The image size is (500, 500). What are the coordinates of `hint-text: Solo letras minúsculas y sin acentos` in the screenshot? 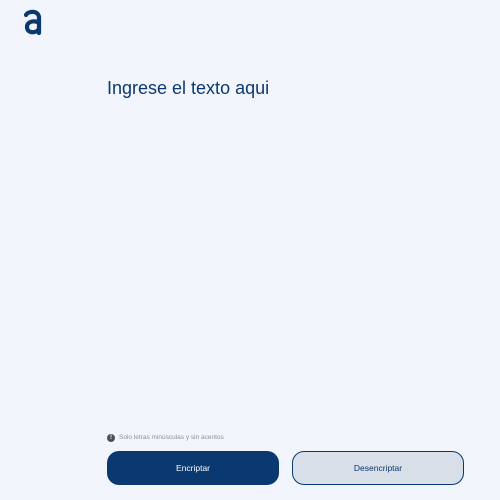 It's located at (171, 437).